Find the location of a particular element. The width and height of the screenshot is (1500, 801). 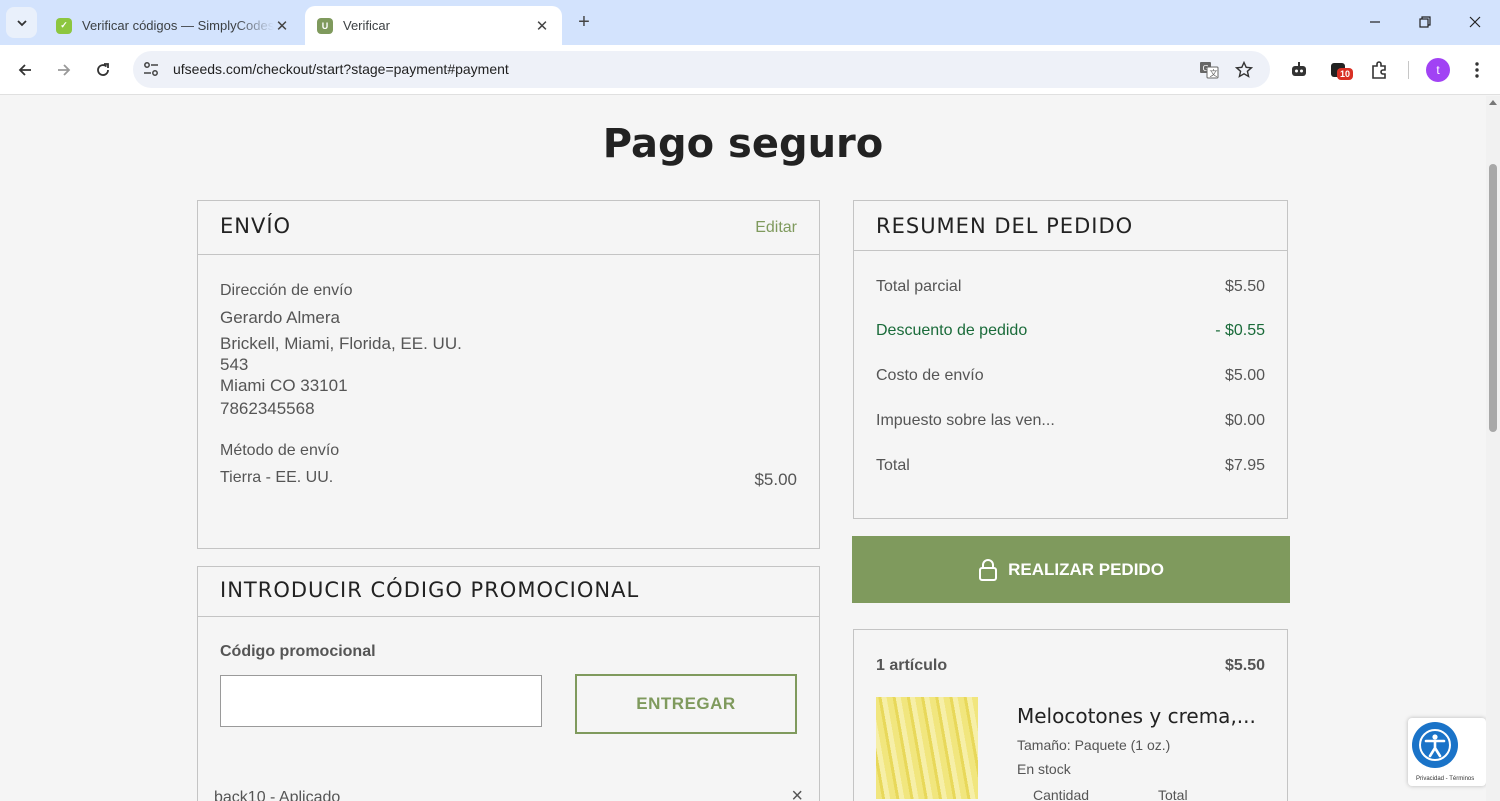

toolbar-separator is located at coordinates (1408, 70).